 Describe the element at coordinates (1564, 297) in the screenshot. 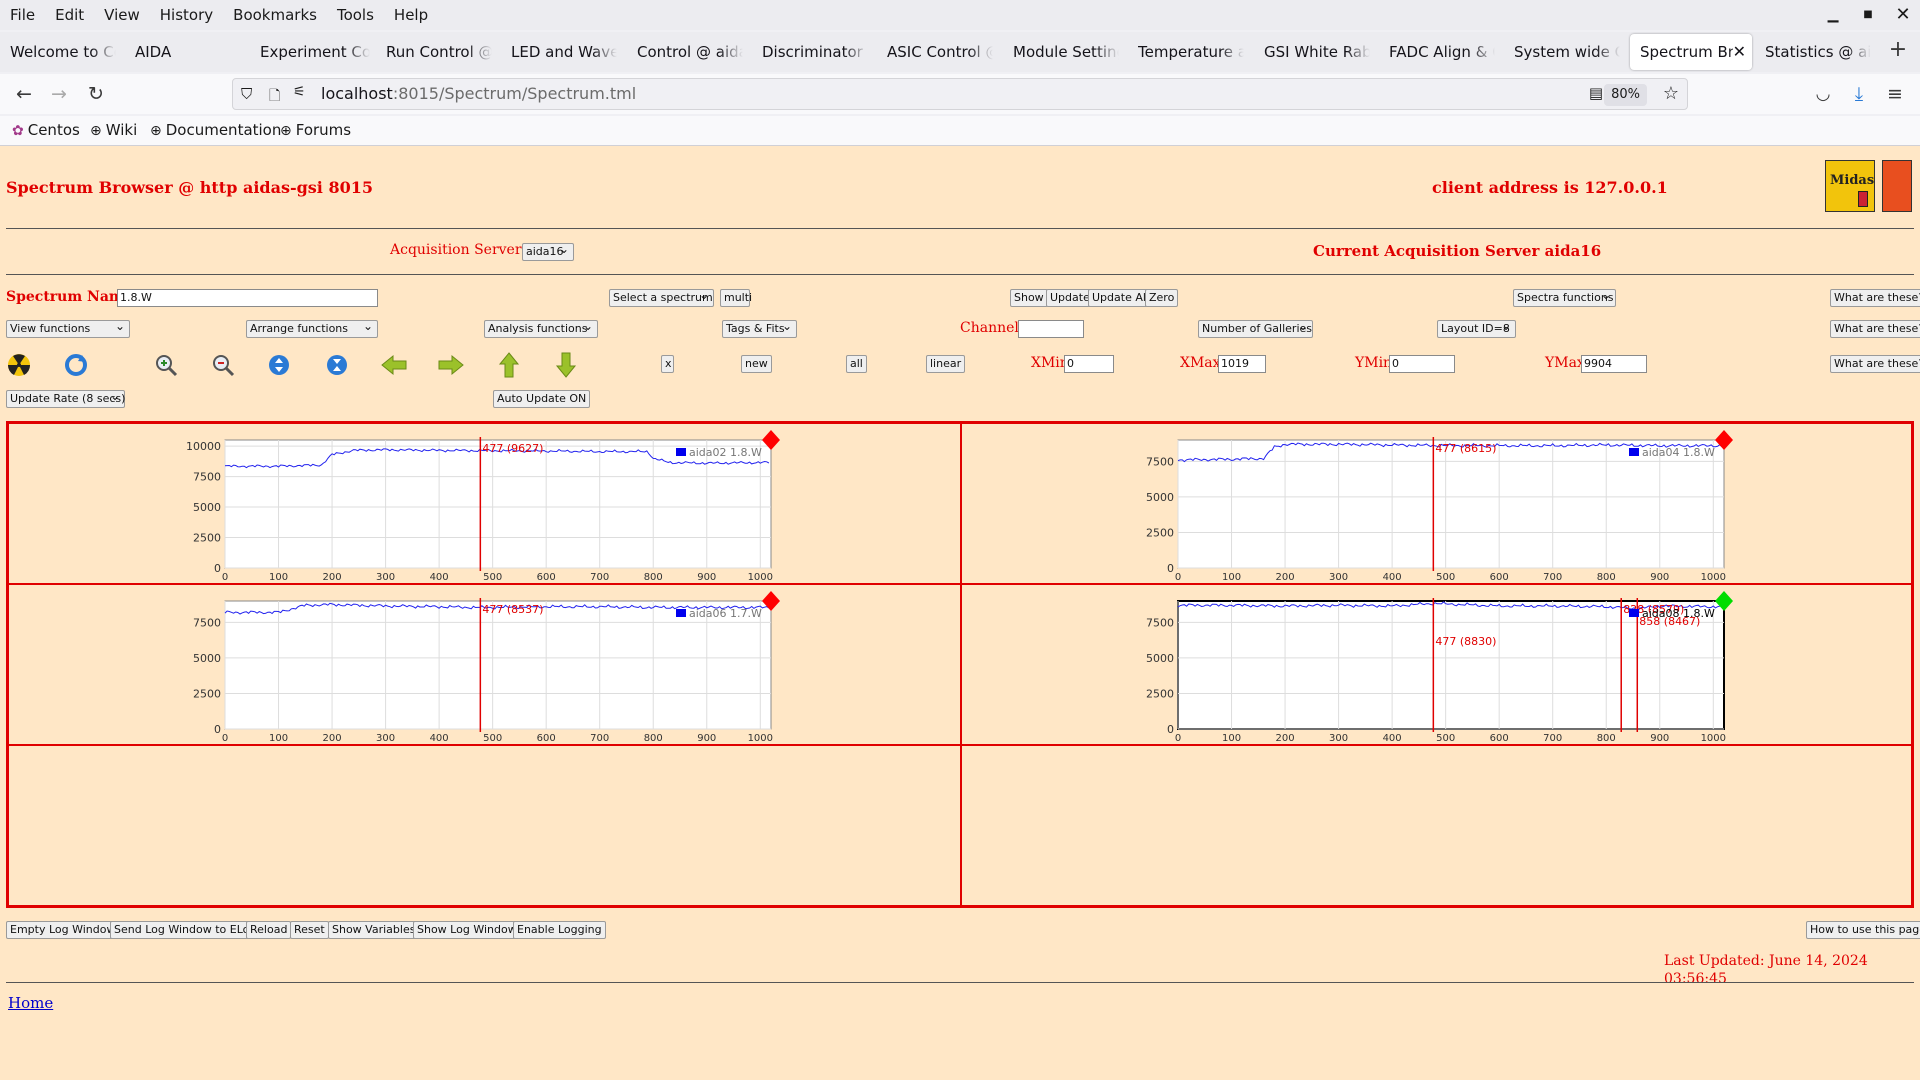

I see `spectra-functions-dropdown: Spectra functions` at that location.